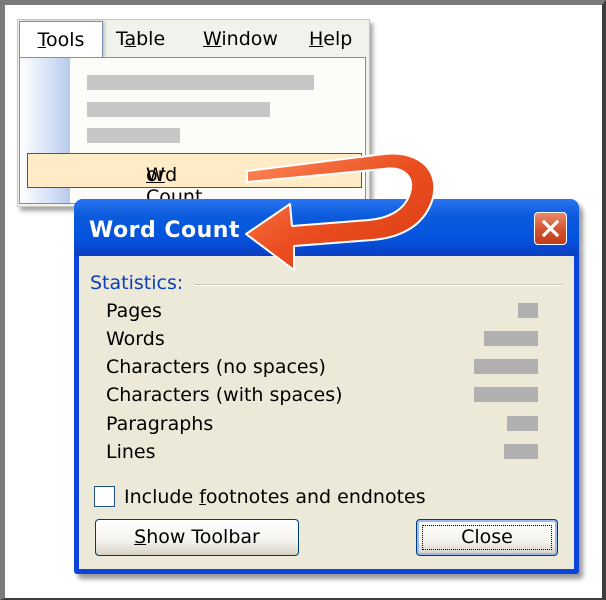 The height and width of the screenshot is (600, 606). I want to click on checkbox-label-key: f, so click(202, 497).